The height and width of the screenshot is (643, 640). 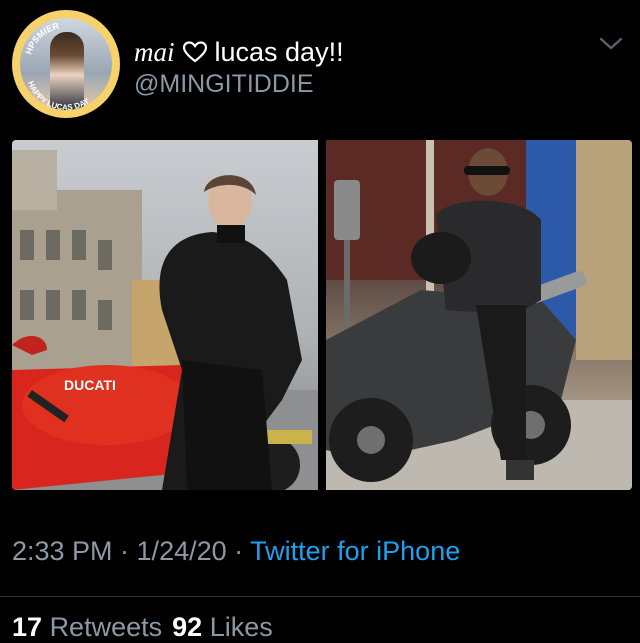 What do you see at coordinates (90, 385) in the screenshot?
I see `ducati-brand-text: DUCATI` at bounding box center [90, 385].